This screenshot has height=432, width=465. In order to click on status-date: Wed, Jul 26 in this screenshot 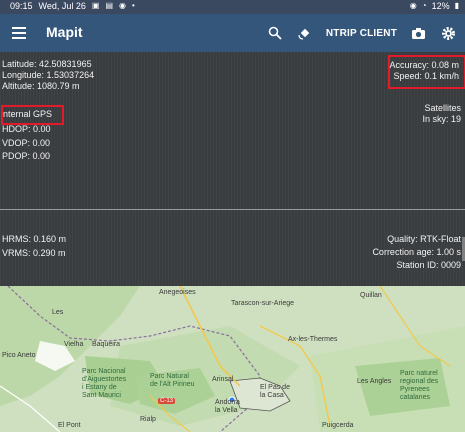, I will do `click(62, 6)`.